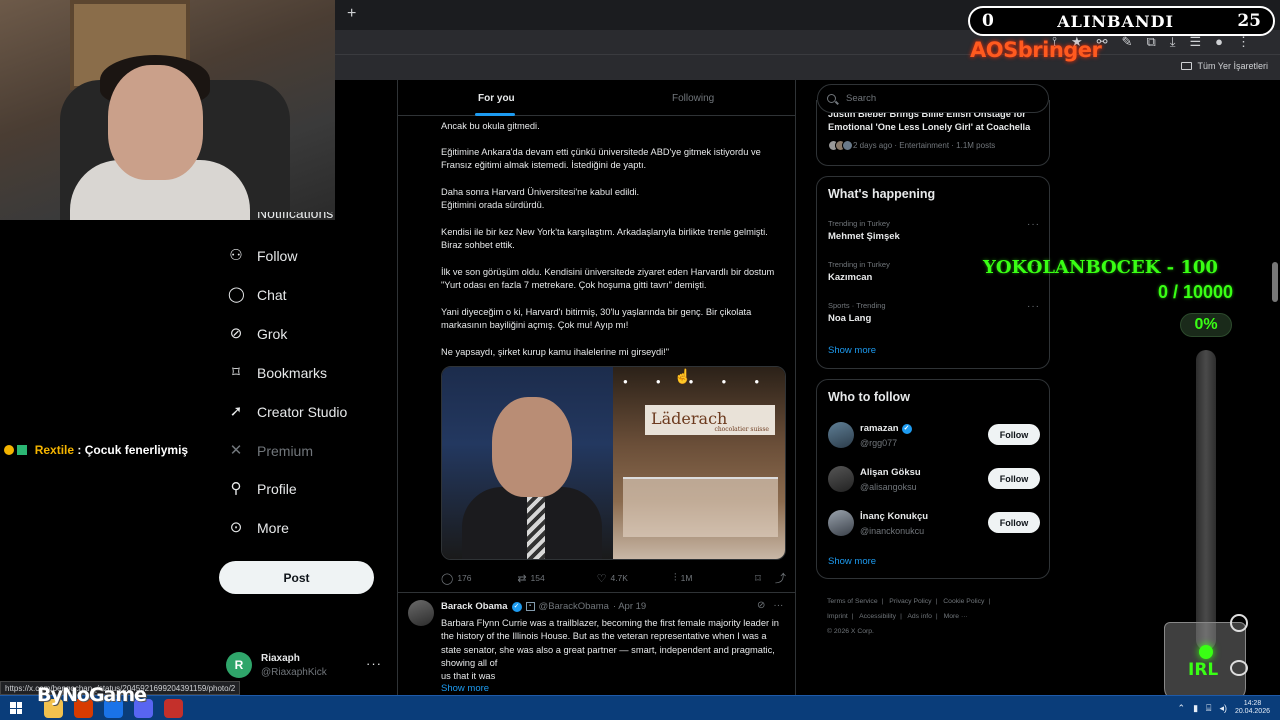  Describe the element at coordinates (296, 577) in the screenshot. I see `post-button: Post` at that location.